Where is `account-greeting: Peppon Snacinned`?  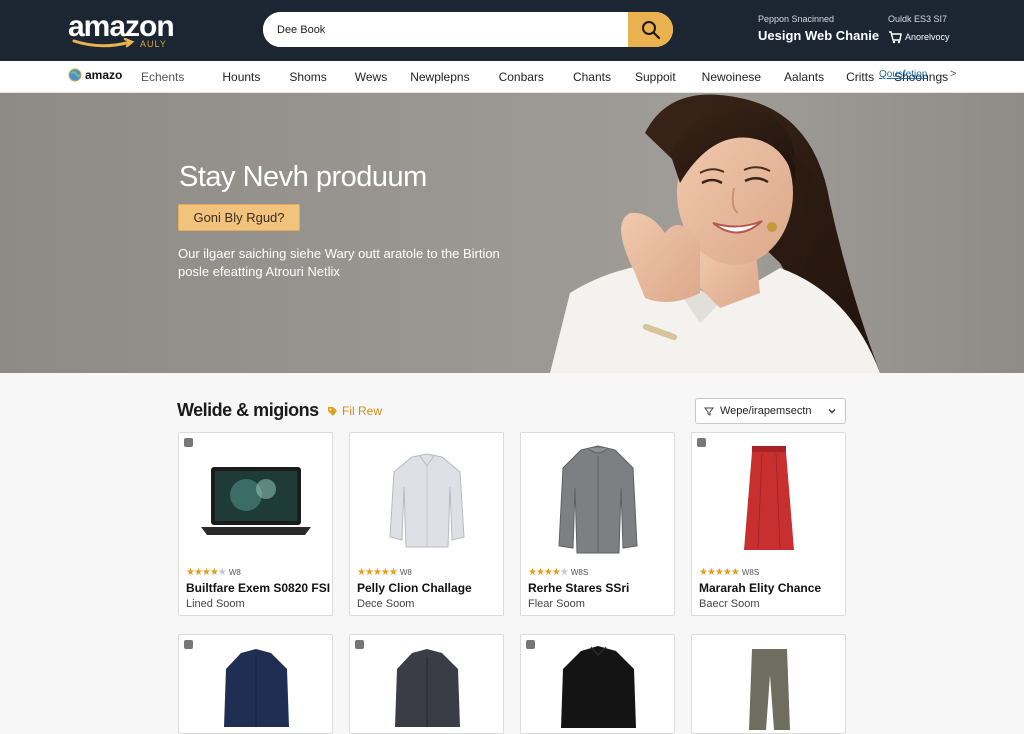 account-greeting: Peppon Snacinned is located at coordinates (796, 19).